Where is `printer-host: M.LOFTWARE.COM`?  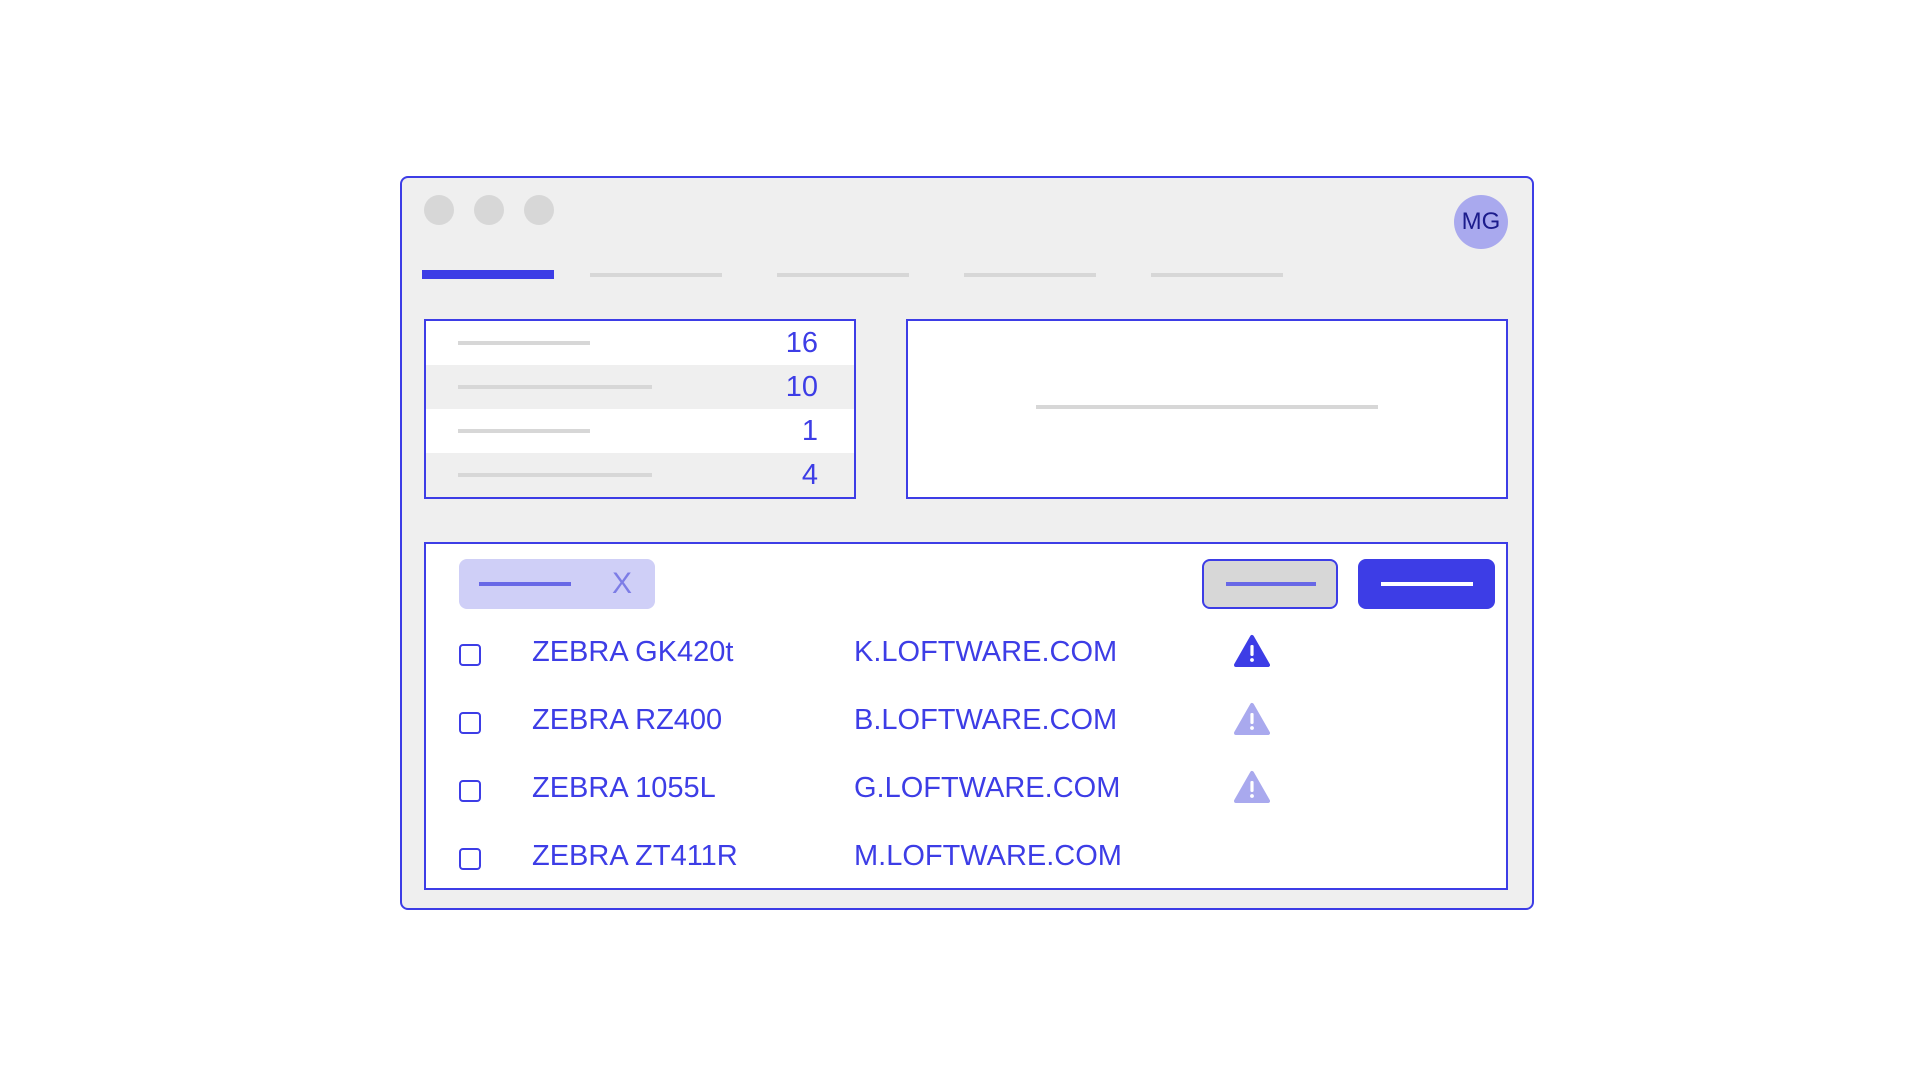
printer-host: M.LOFTWARE.COM is located at coordinates (988, 856).